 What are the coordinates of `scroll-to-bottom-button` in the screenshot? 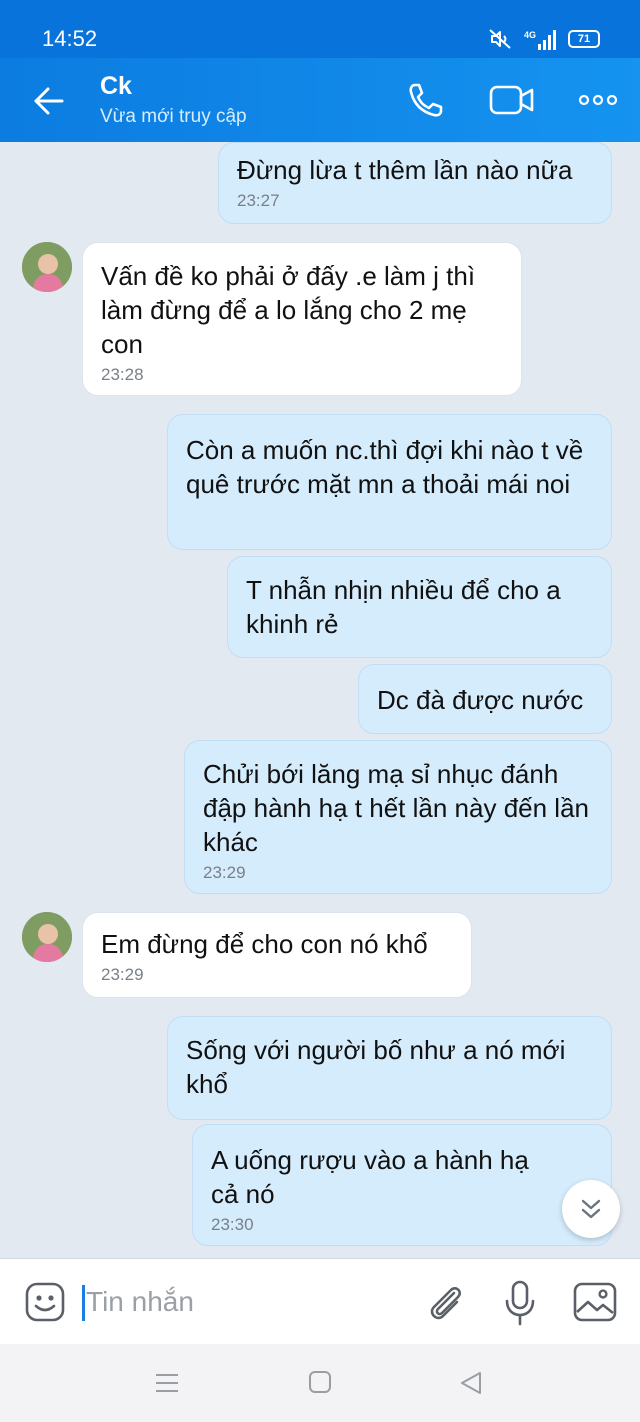 It's located at (591, 1209).